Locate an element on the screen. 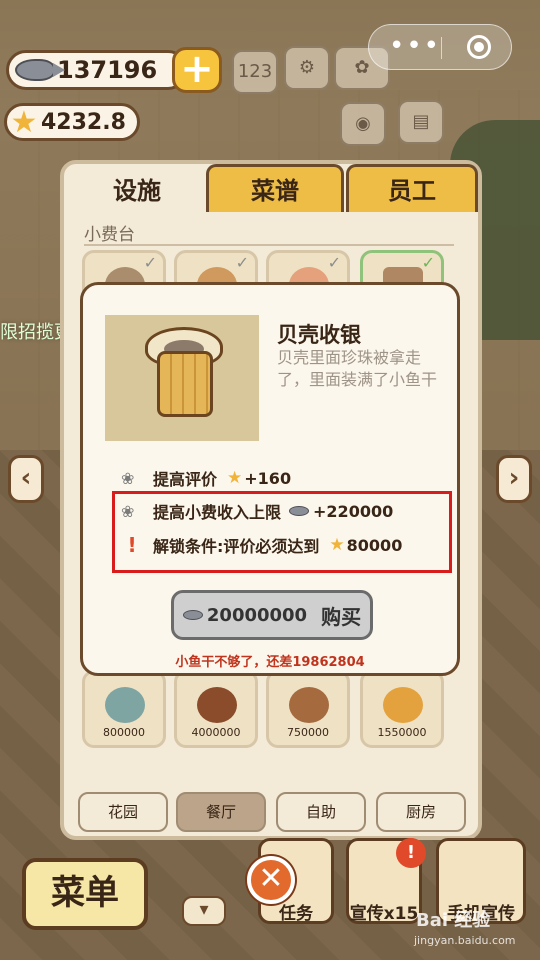 The image size is (540, 960). gear-icon: ⚙ is located at coordinates (307, 68).